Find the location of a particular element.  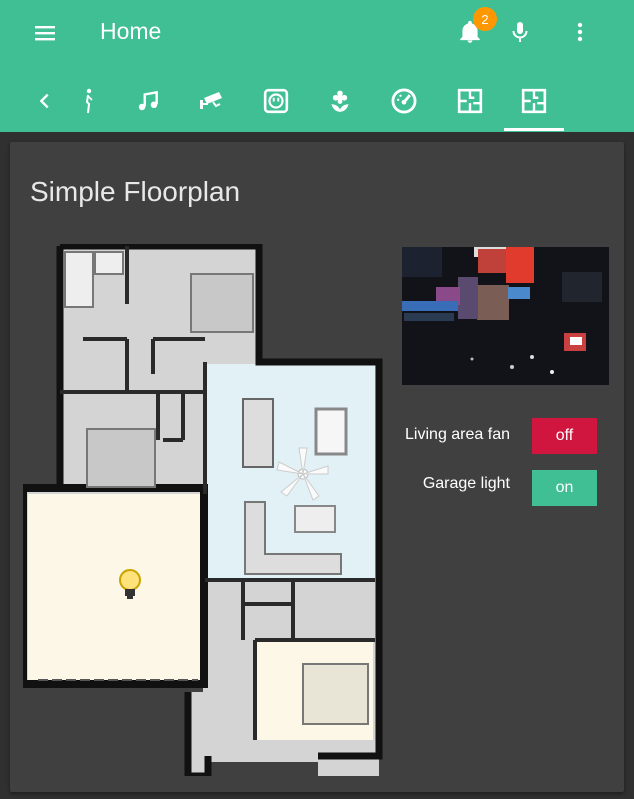

active-tab-indicator is located at coordinates (534, 129).